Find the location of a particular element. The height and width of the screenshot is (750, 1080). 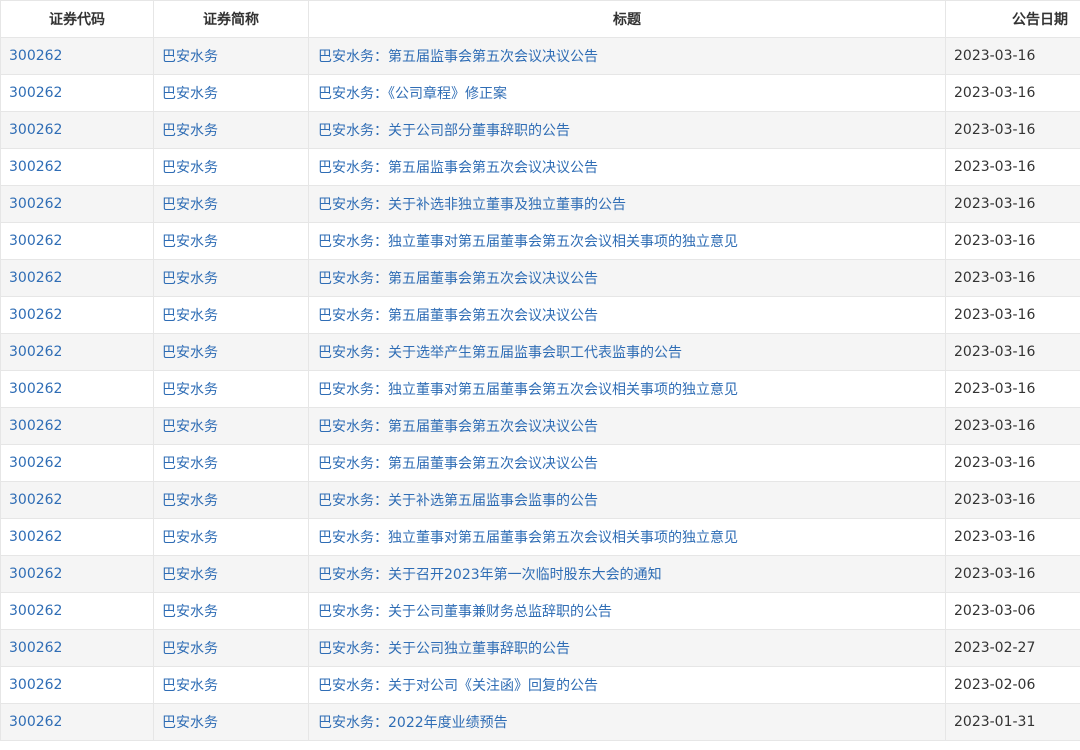

announcement-title-link: 巴安水务：关于补选非独立董事及独立董事的公告 is located at coordinates (627, 204).